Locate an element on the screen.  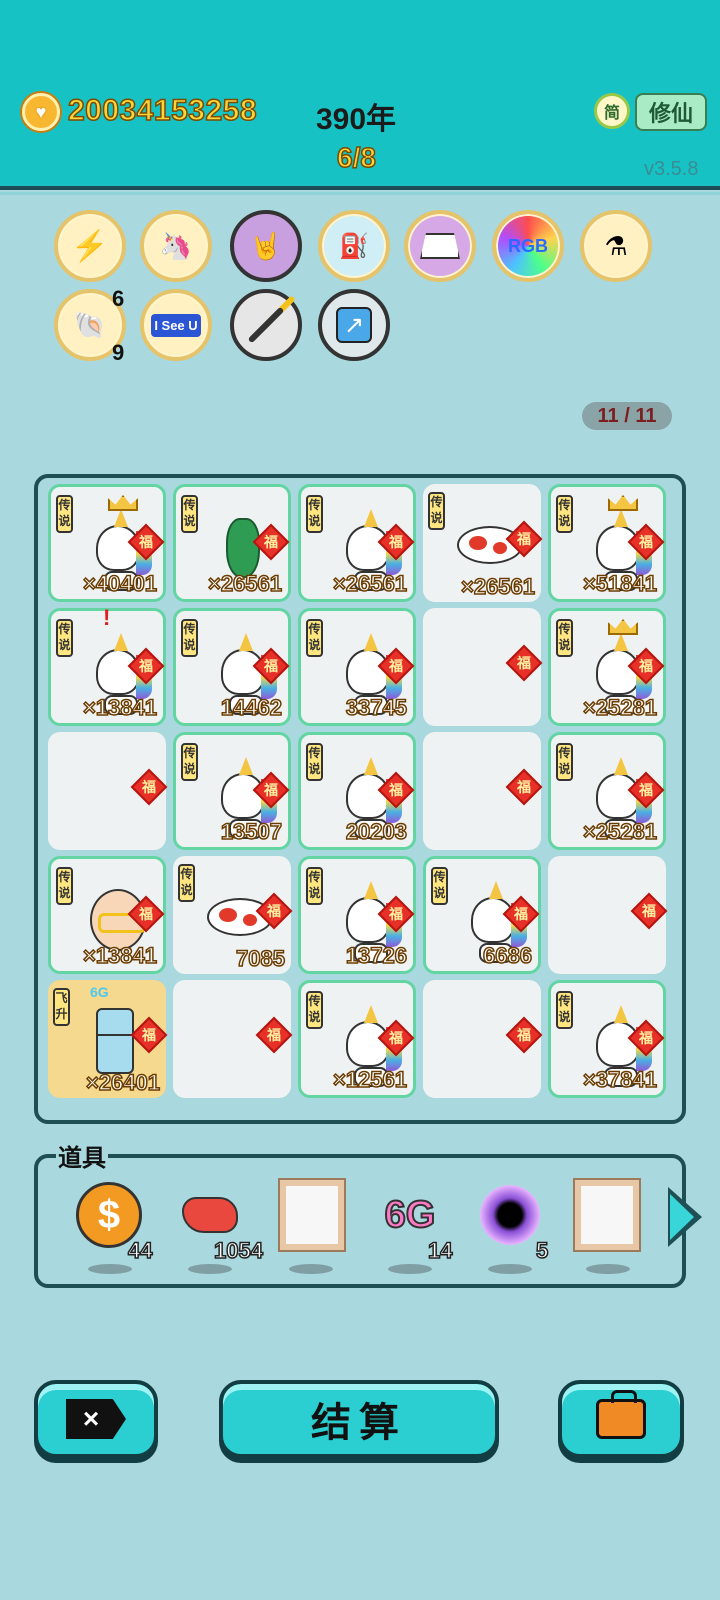
6g-count: 14 is located at coordinates (440, 1250).